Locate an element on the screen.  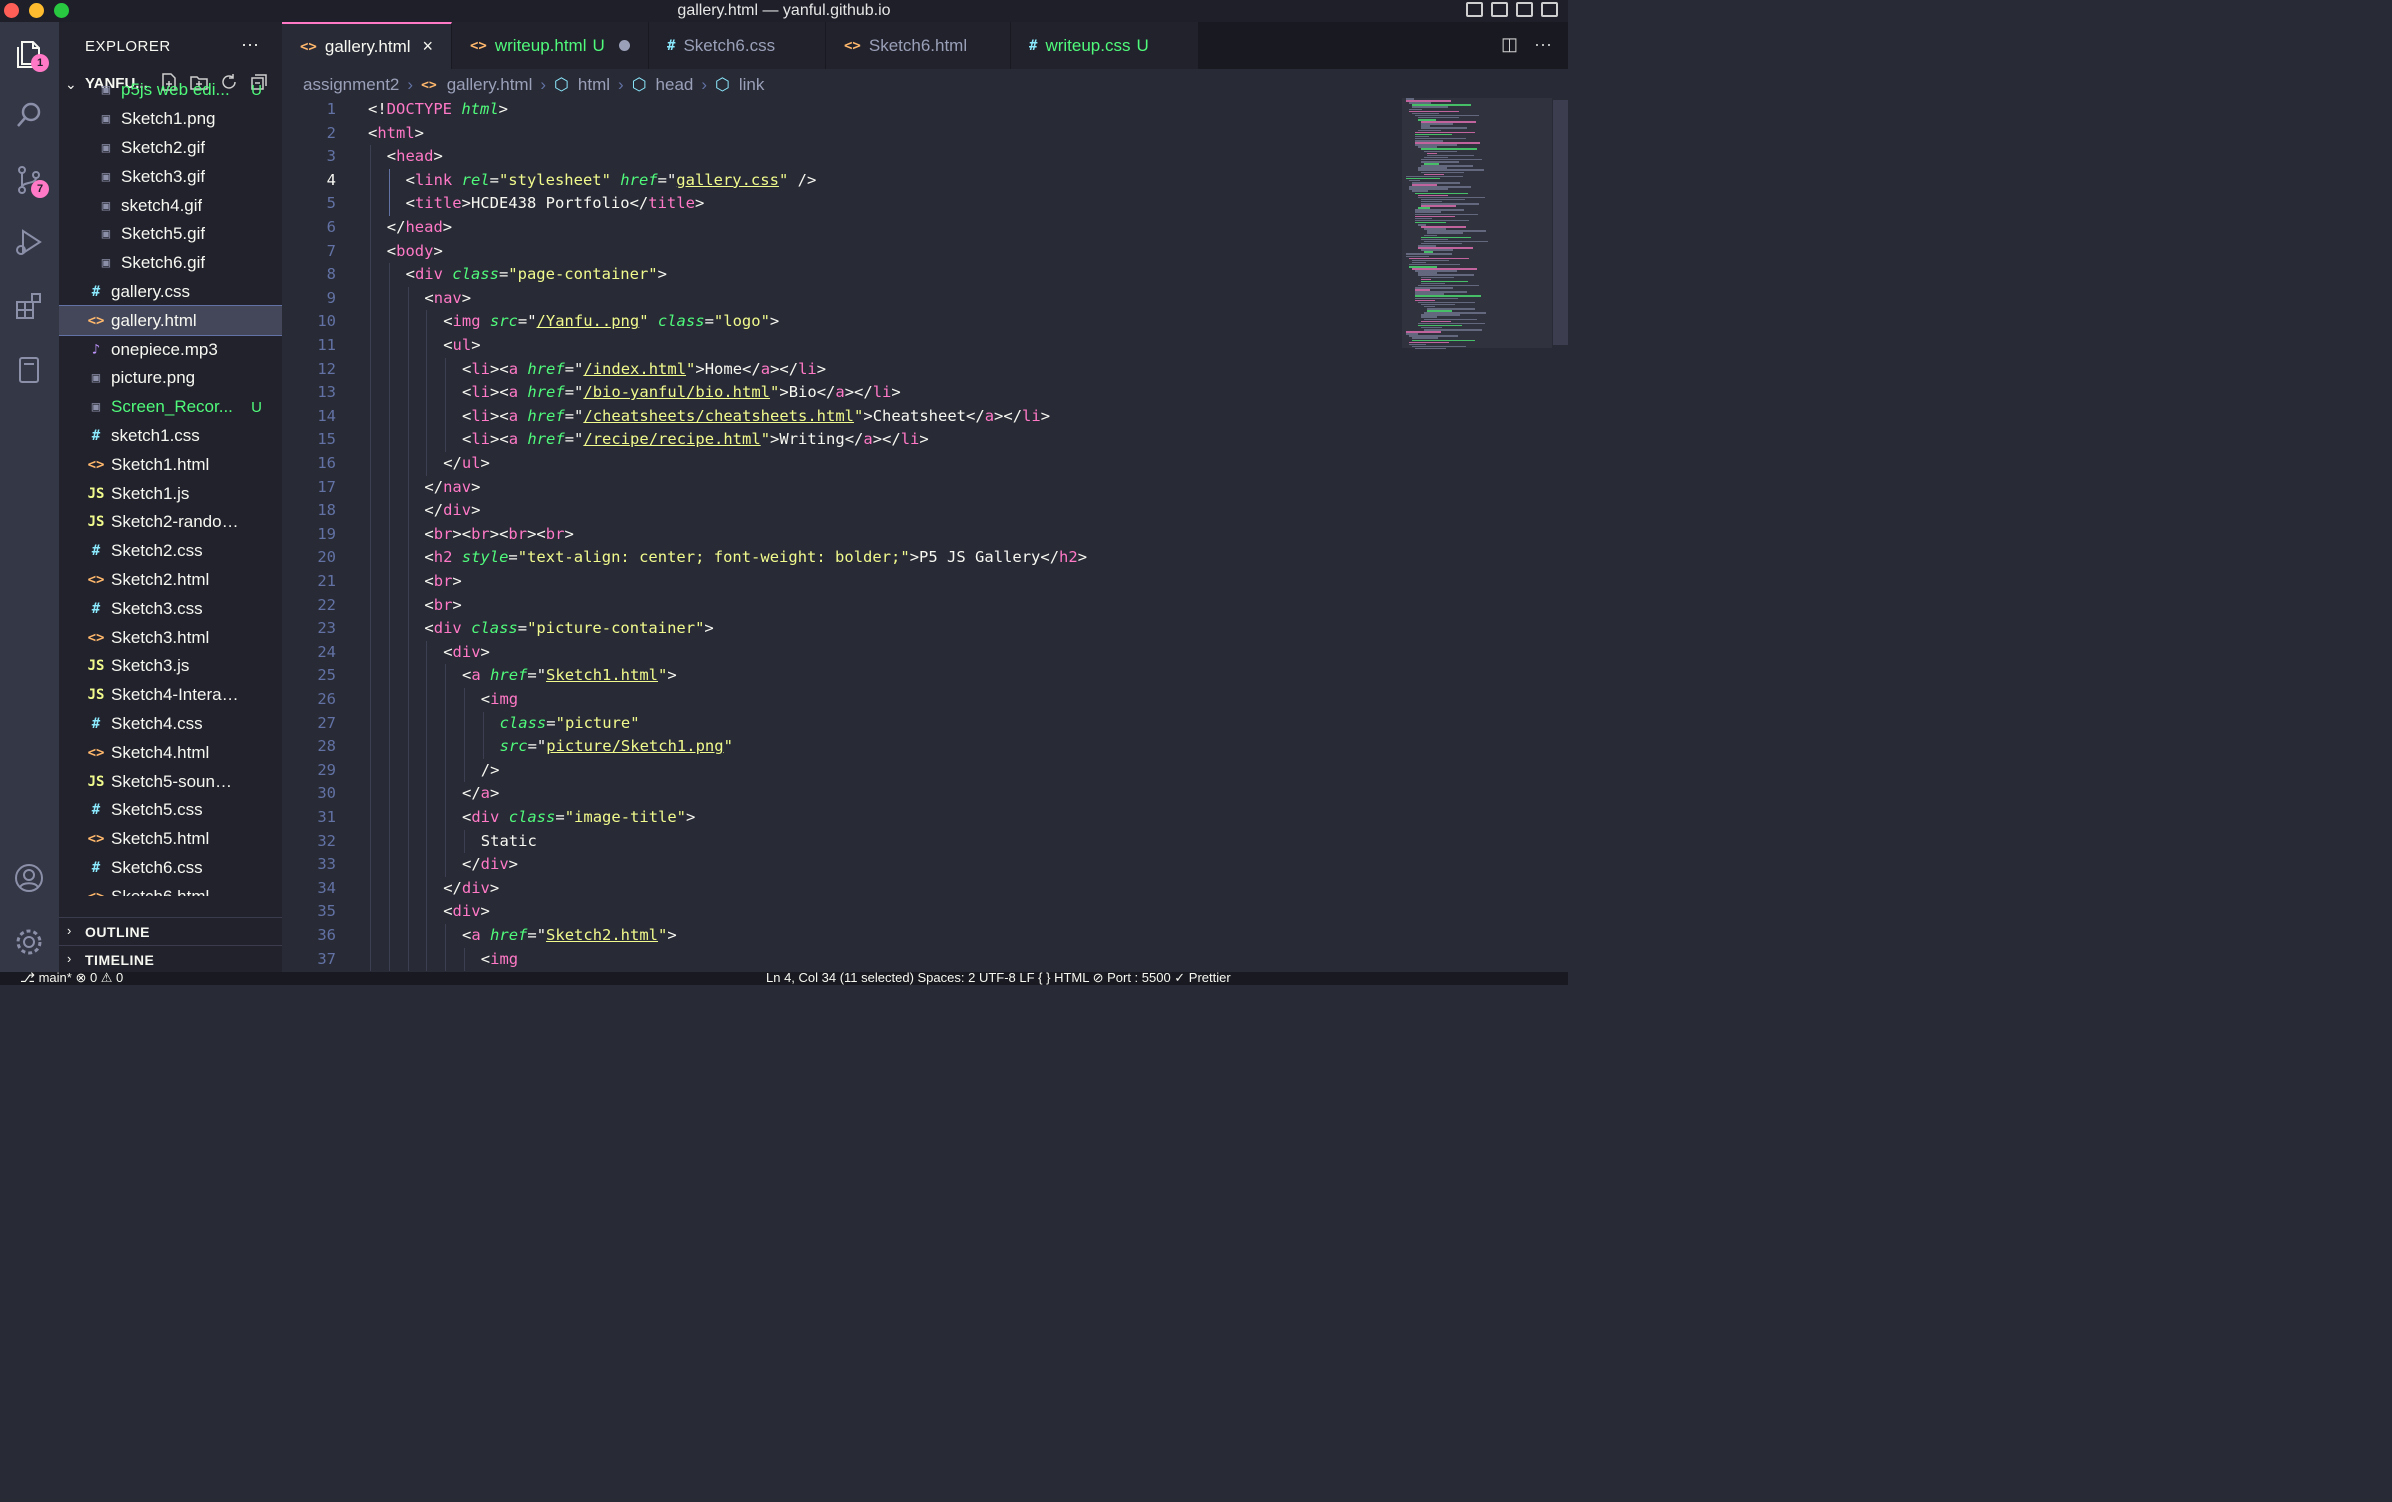
file-item: # Sketch2.css is located at coordinates (170, 551).